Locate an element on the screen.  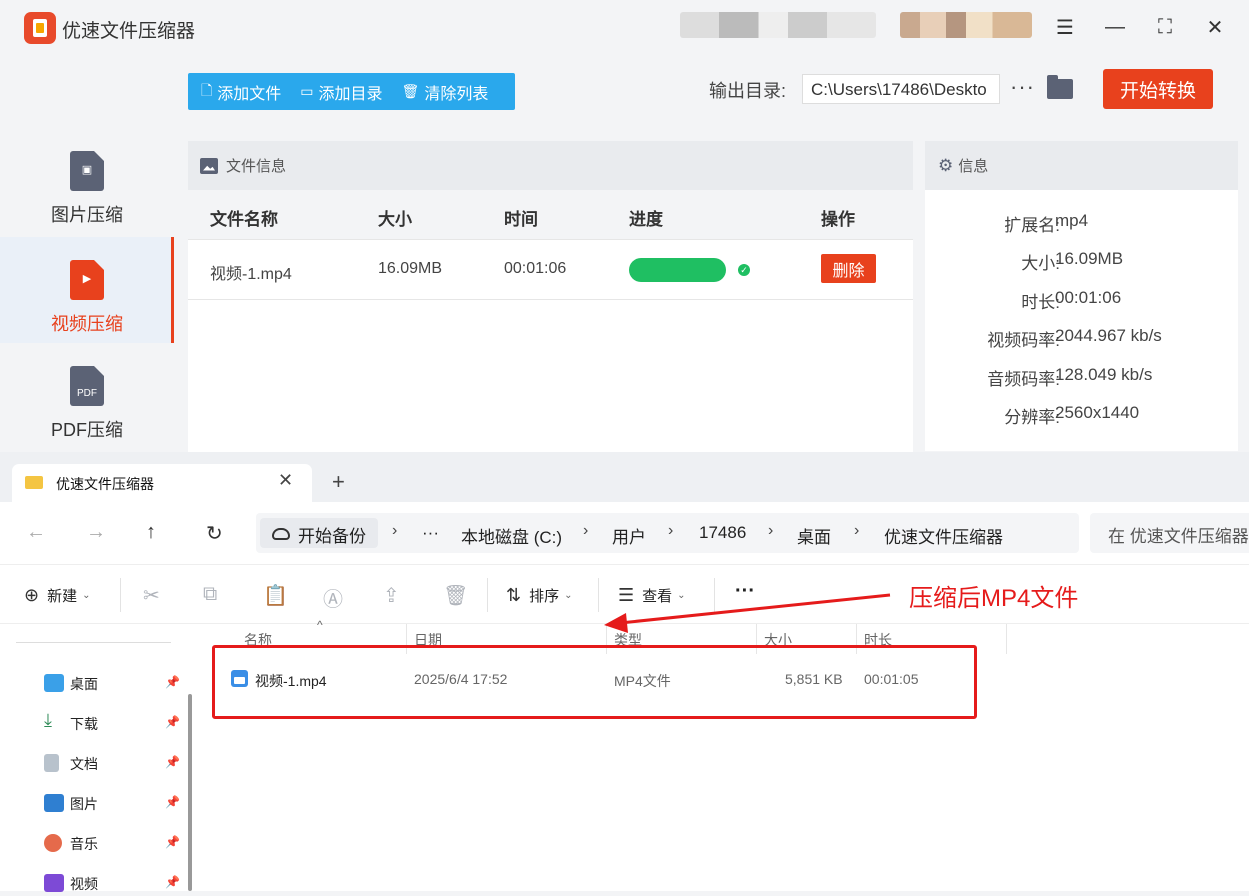
nav-divider is located at coordinates (93, 642).